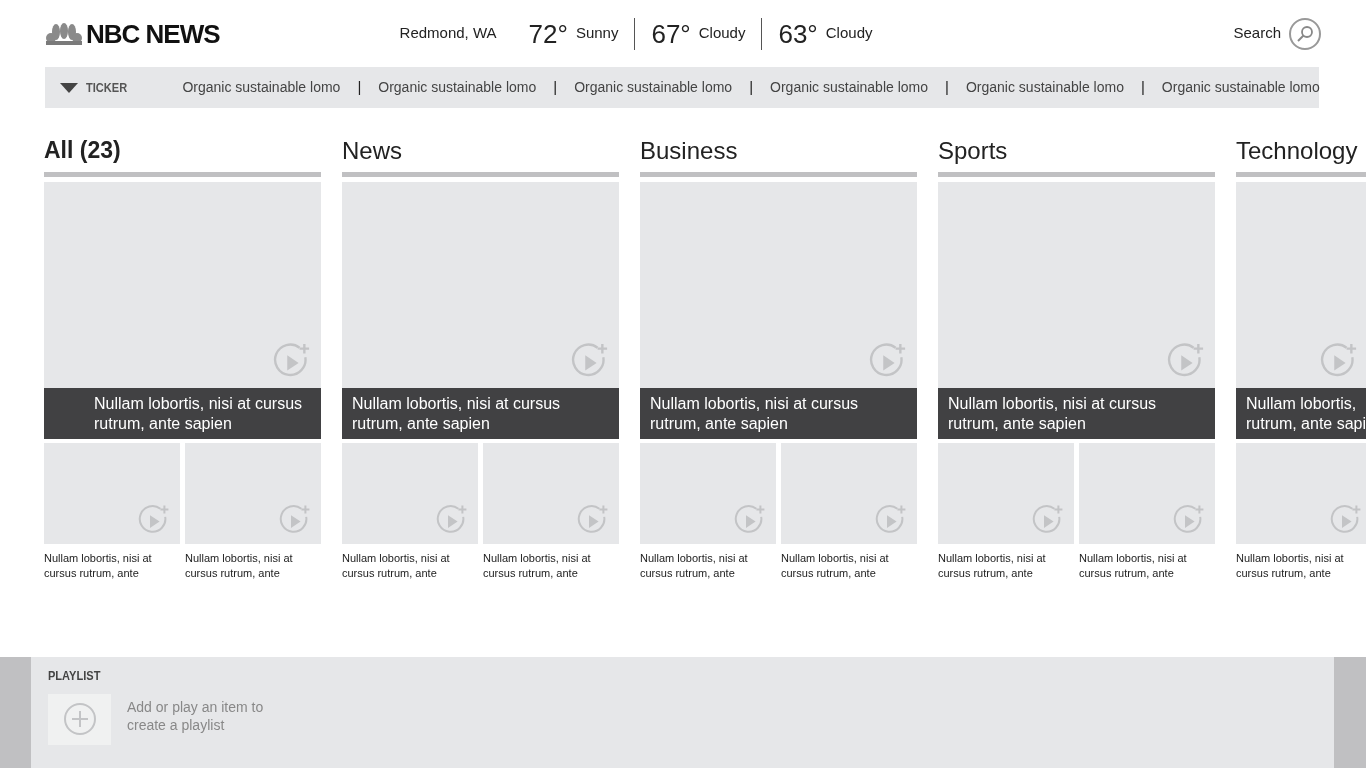  I want to click on playlist-hint: Add or play an item to create a playlist, so click(195, 715).